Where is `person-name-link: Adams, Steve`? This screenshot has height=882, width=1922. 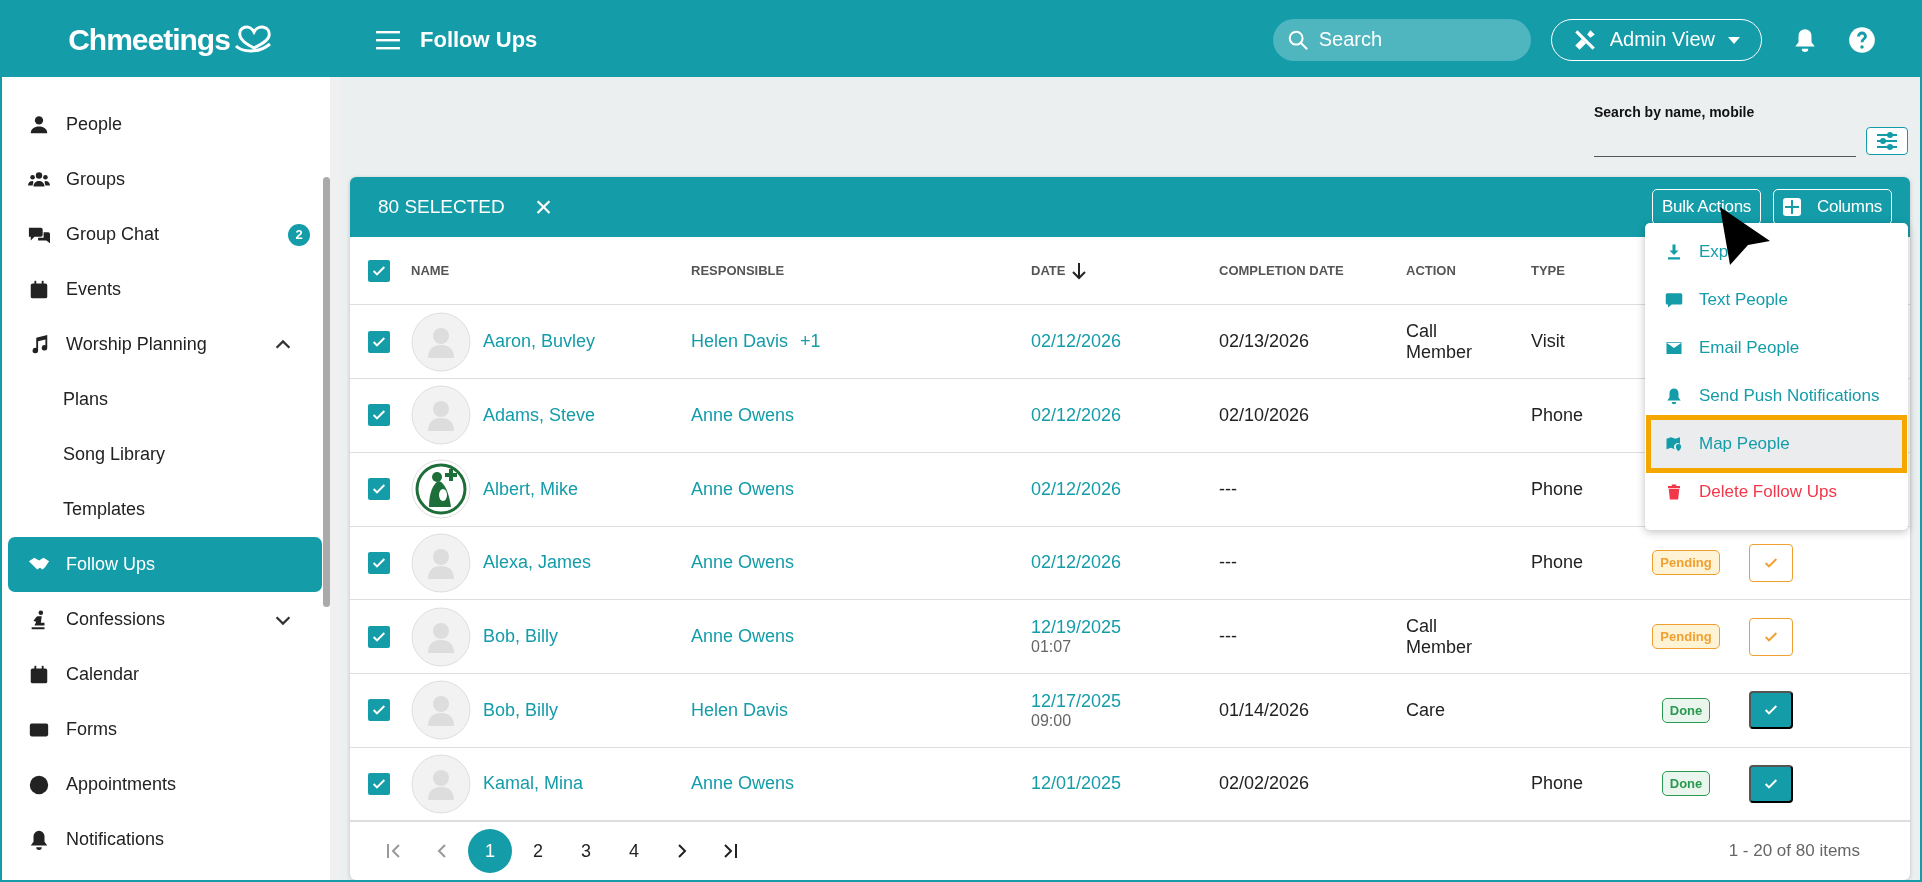 person-name-link: Adams, Steve is located at coordinates (539, 415).